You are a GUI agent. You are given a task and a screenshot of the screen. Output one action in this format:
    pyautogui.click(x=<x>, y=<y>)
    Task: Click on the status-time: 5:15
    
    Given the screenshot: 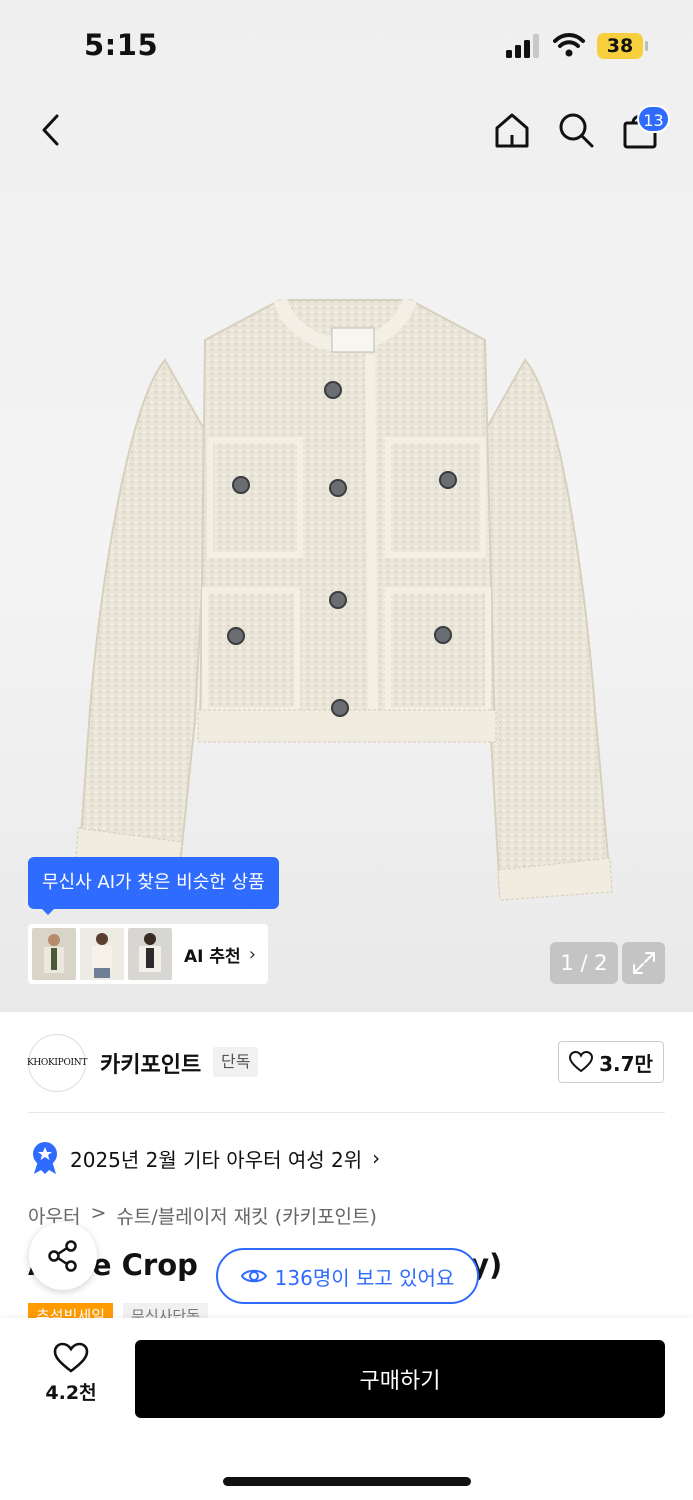 What is the action you would take?
    pyautogui.click(x=121, y=45)
    